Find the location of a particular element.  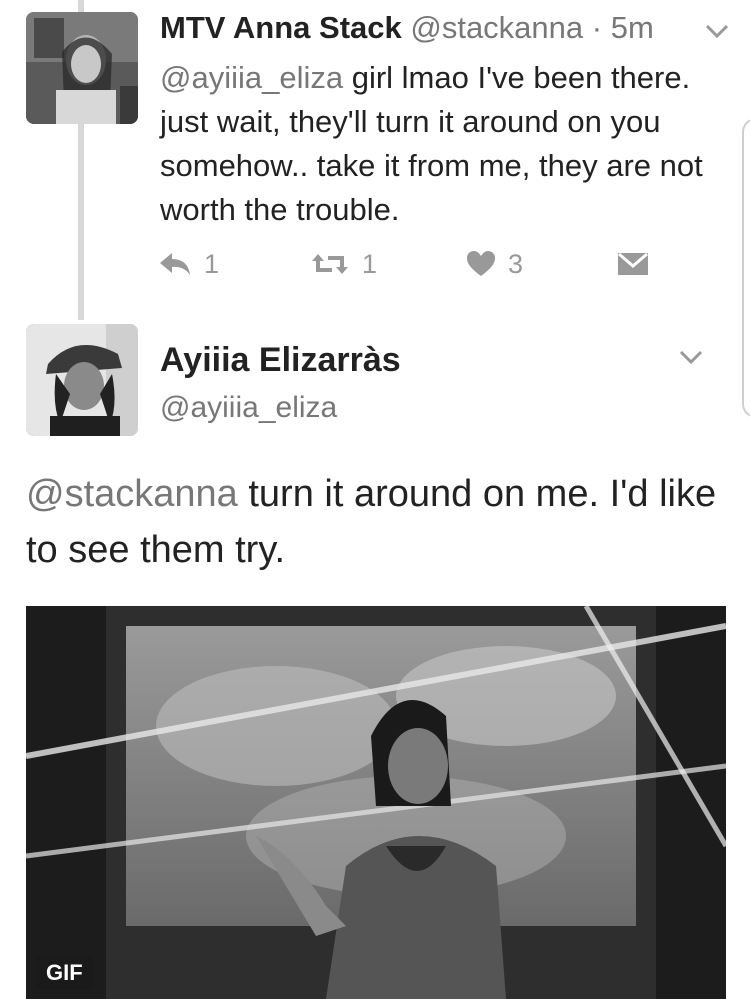

gif-badge: GIF is located at coordinates (64, 973).